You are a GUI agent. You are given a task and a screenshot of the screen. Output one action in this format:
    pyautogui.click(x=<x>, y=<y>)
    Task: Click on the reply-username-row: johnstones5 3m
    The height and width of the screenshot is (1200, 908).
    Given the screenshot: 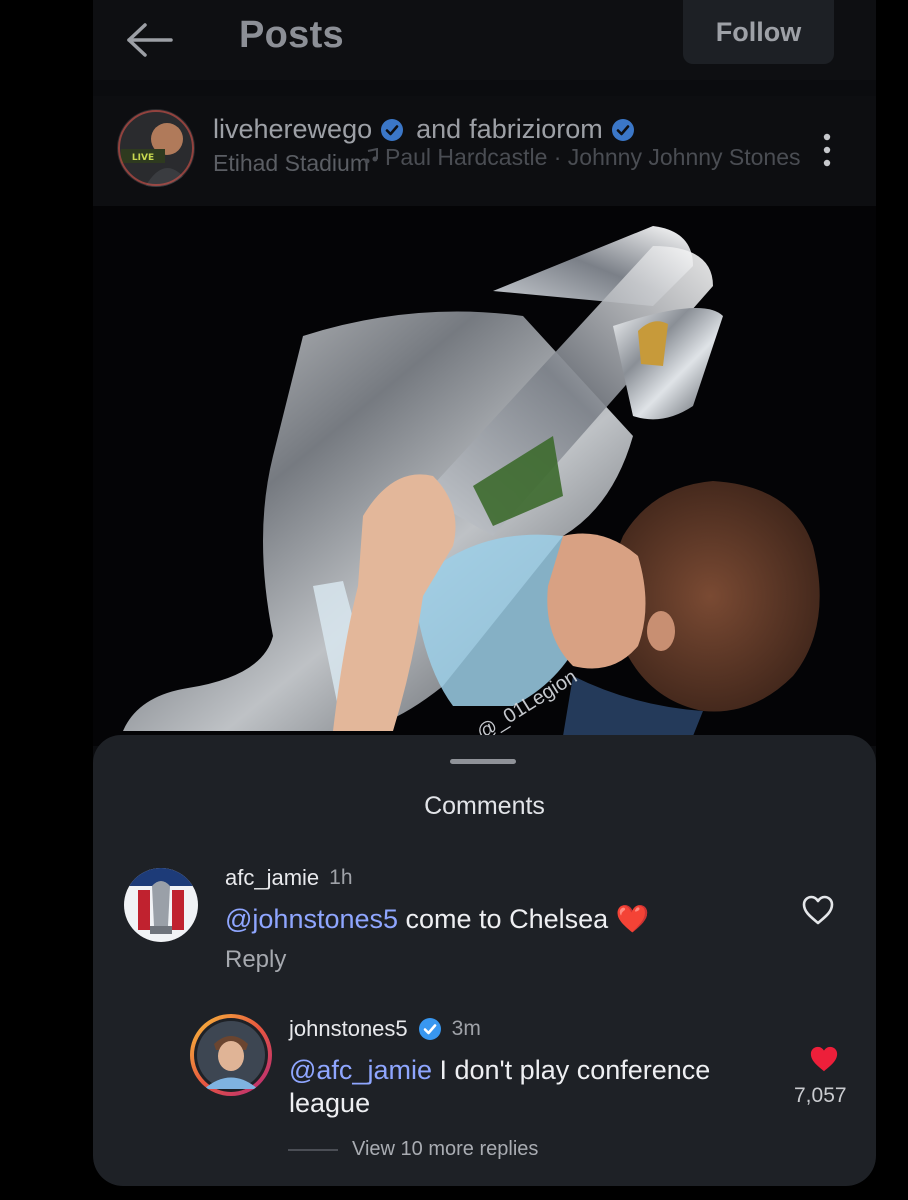 What is the action you would take?
    pyautogui.click(x=385, y=1029)
    